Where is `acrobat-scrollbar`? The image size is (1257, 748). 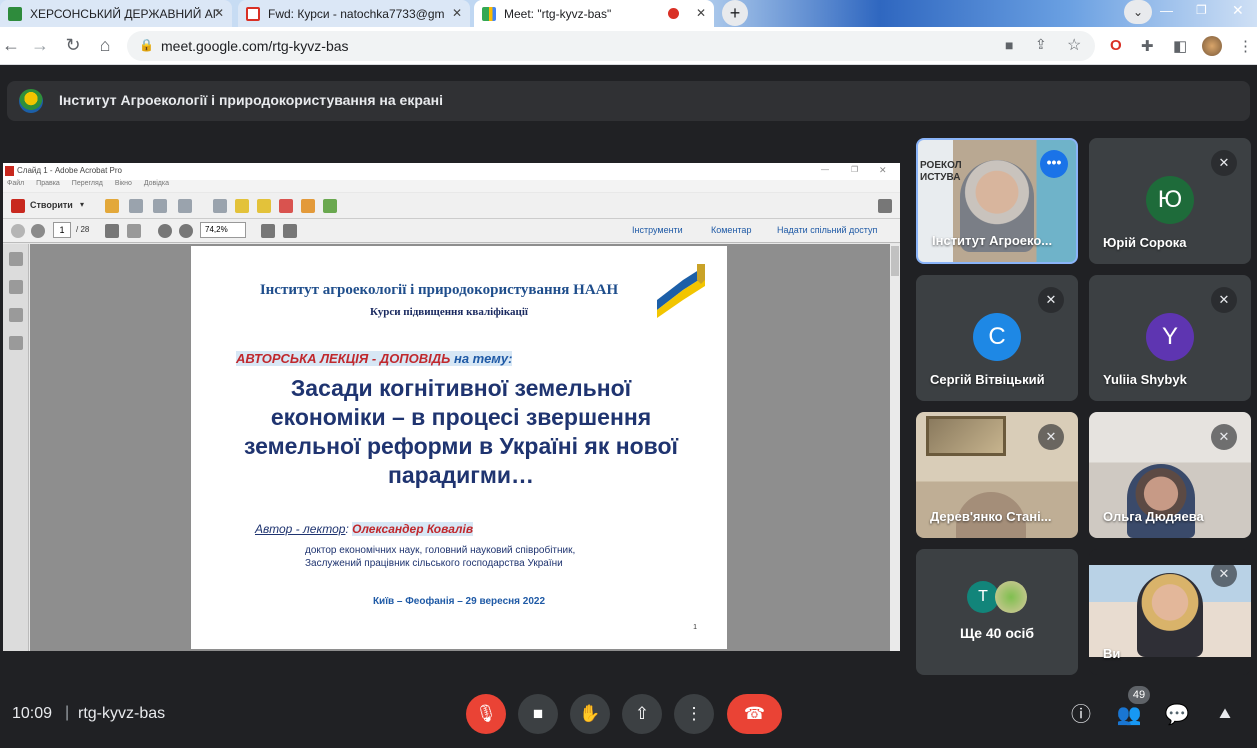 acrobat-scrollbar is located at coordinates (895, 447).